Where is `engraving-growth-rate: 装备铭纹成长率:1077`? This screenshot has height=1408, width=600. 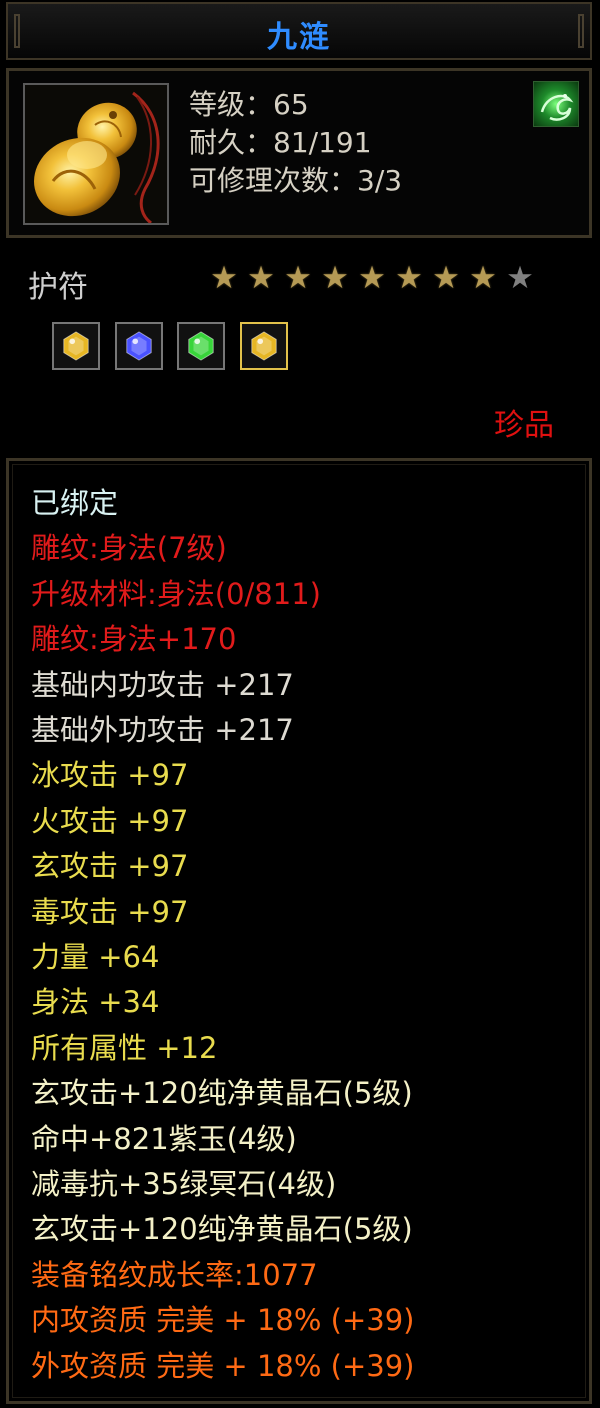
engraving-growth-rate: 装备铭纹成长率:1077 is located at coordinates (174, 1274).